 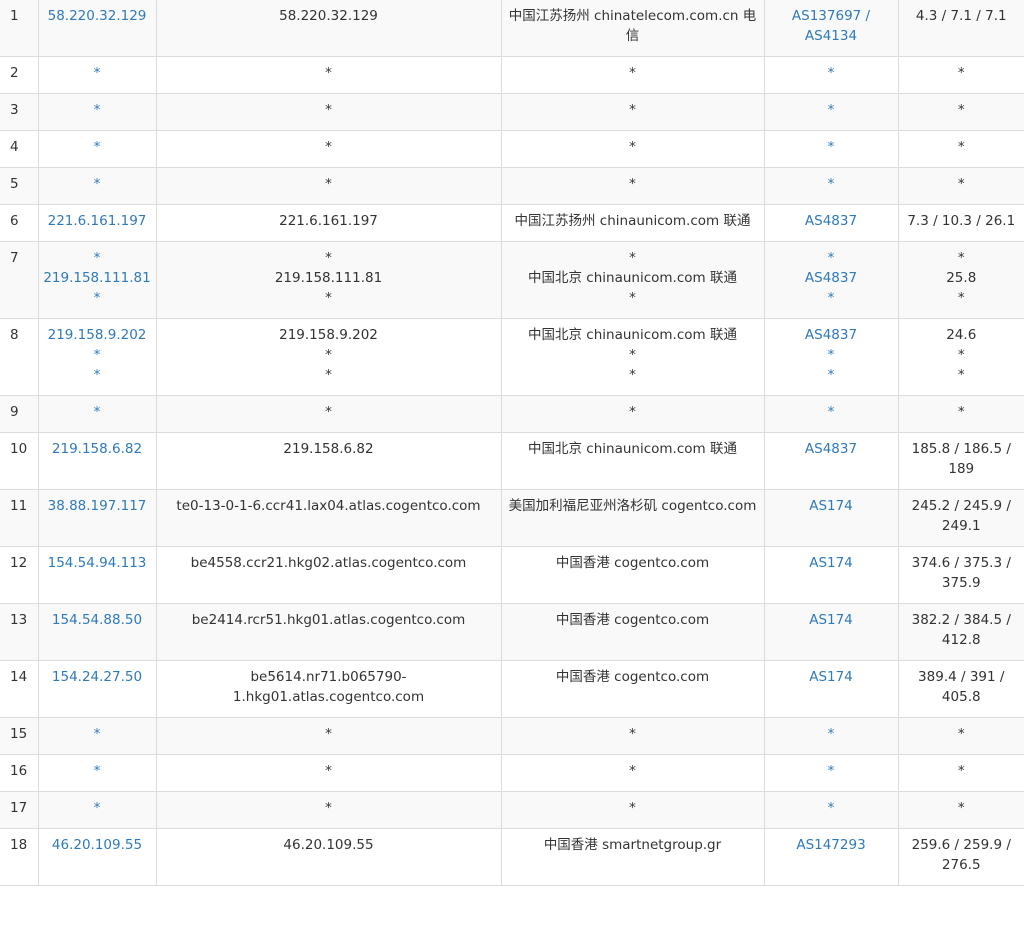 I want to click on asn-cell: AS4837, so click(x=831, y=223).